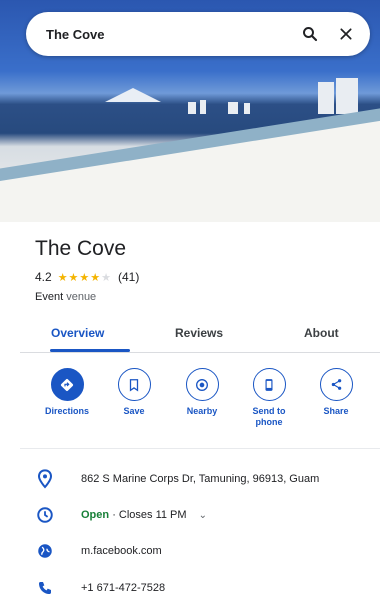  What do you see at coordinates (95, 515) in the screenshot?
I see `open-status: Open` at bounding box center [95, 515].